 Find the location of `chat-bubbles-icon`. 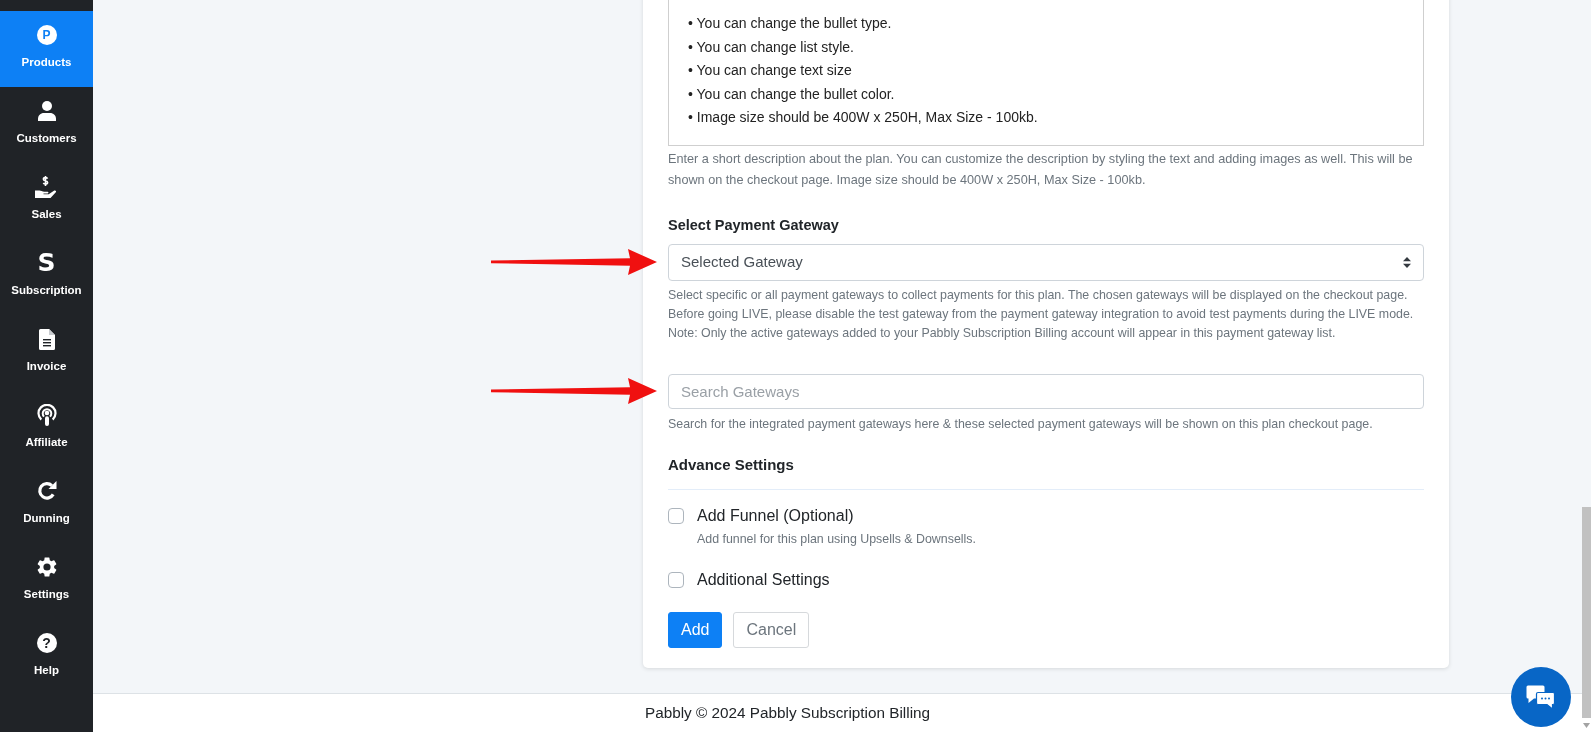

chat-bubbles-icon is located at coordinates (1541, 697).